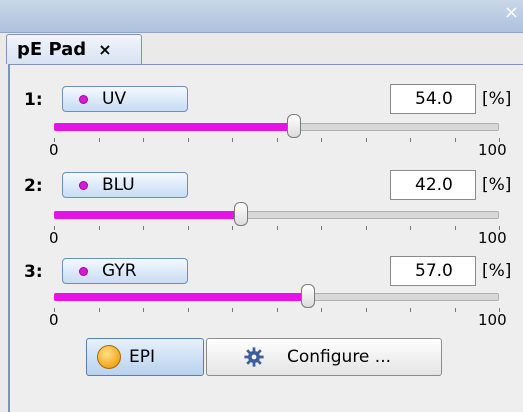  Describe the element at coordinates (54, 320) in the screenshot. I see `channel-3-min: 0` at that location.